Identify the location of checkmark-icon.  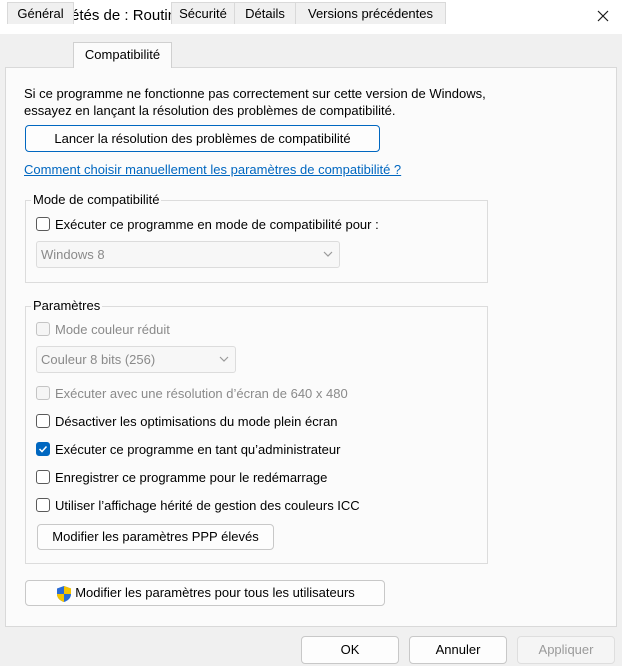
(43, 449).